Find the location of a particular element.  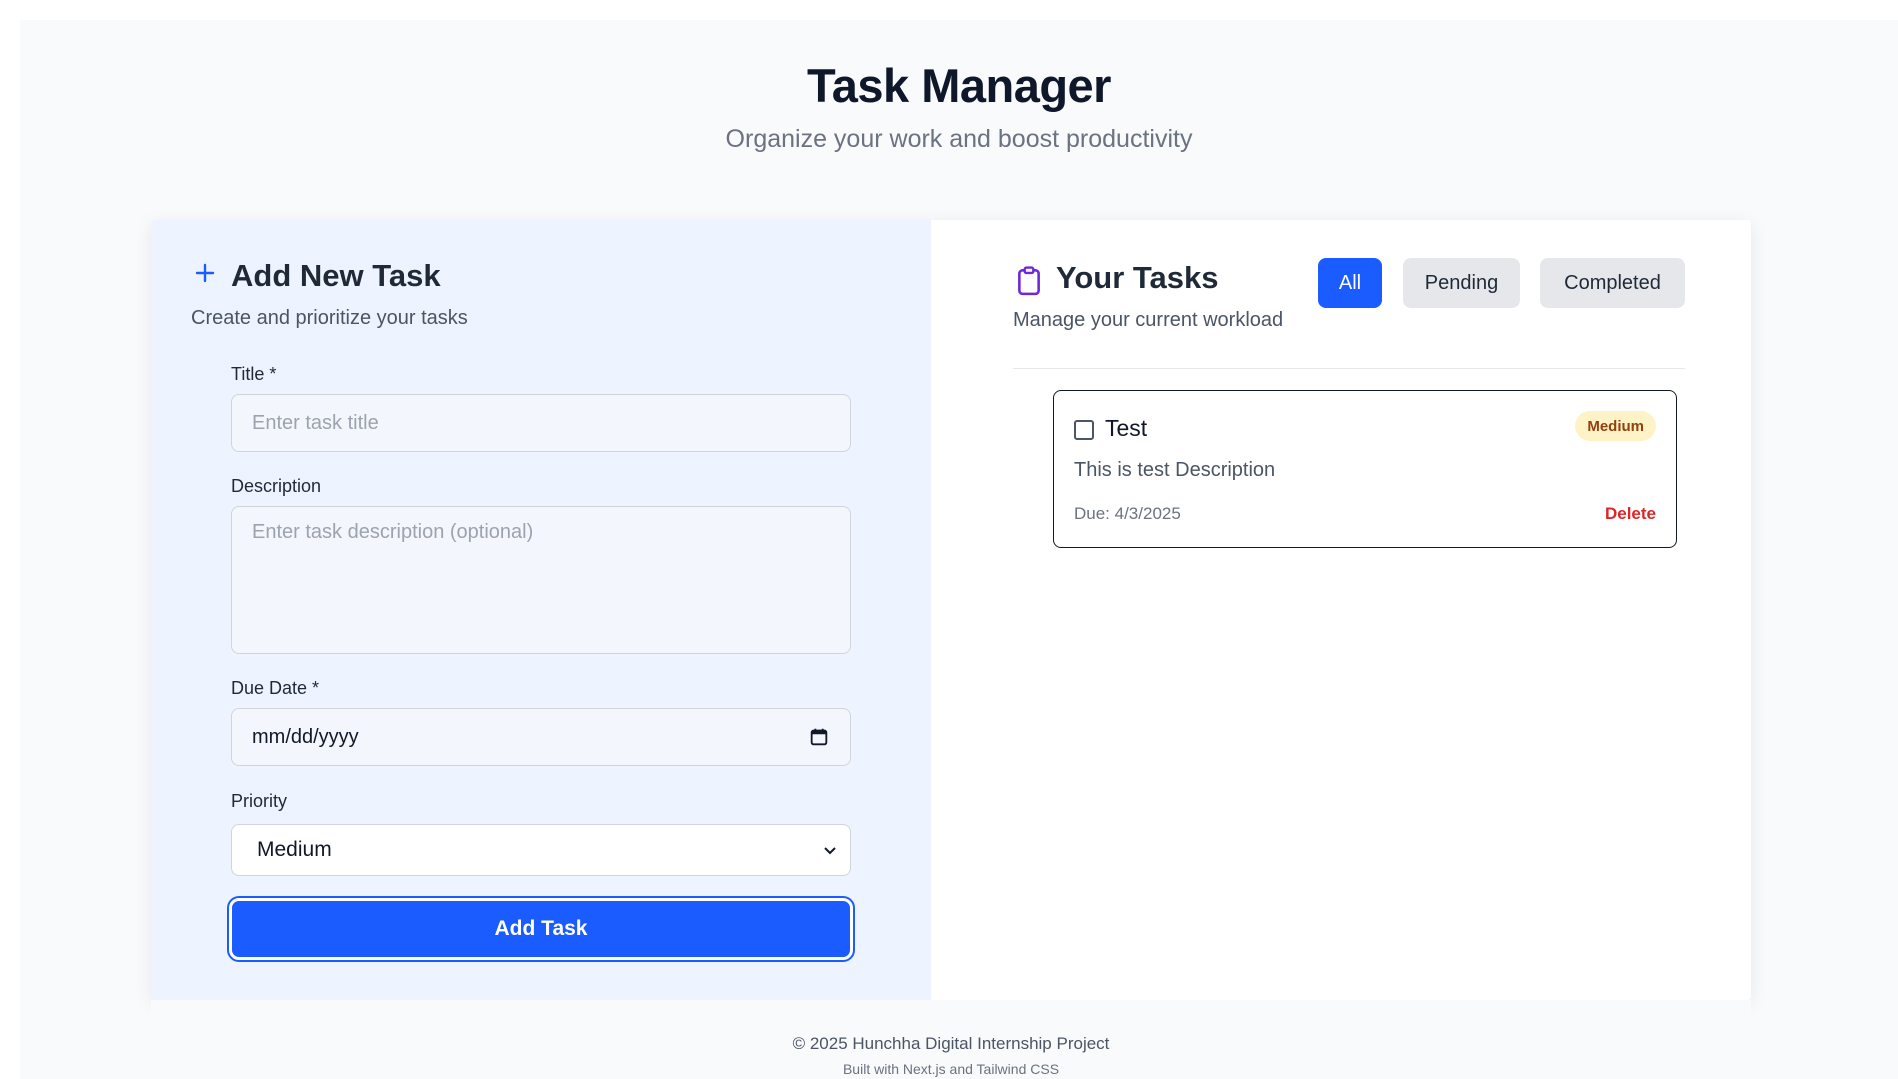

app-title: Task Manager is located at coordinates (959, 85).